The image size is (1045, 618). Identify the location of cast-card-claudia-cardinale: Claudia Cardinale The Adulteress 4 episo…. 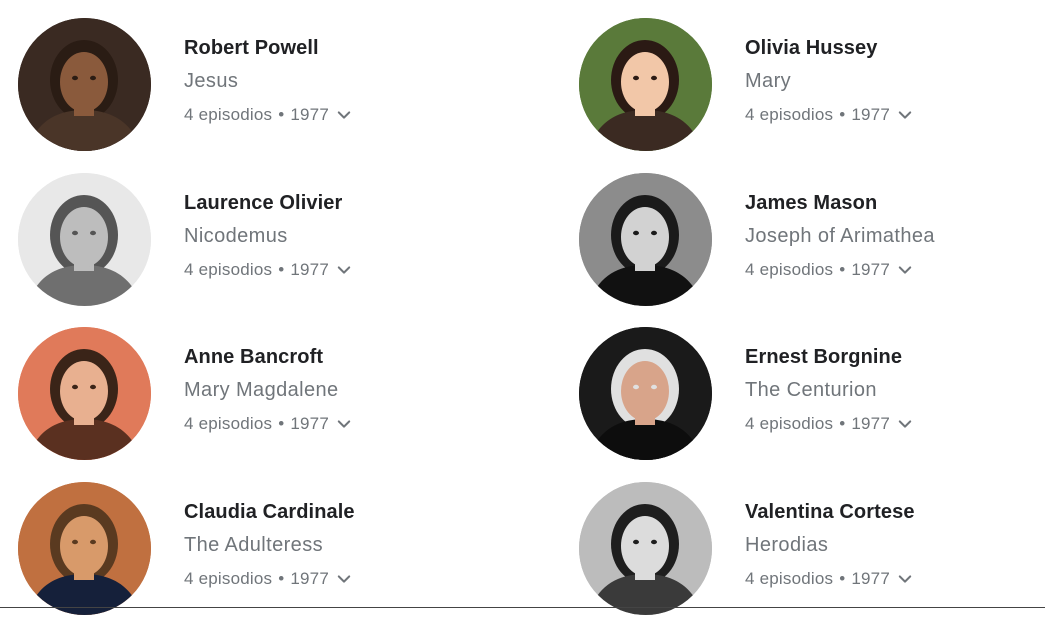
(253, 550).